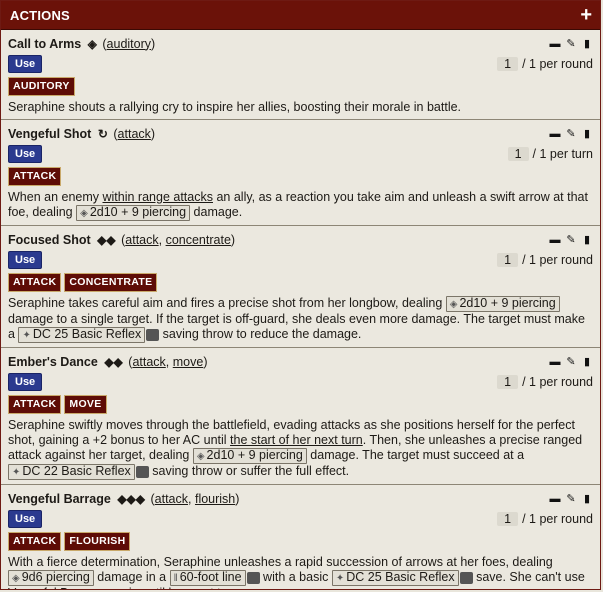  I want to click on action-name: Call to Arms, so click(45, 43).